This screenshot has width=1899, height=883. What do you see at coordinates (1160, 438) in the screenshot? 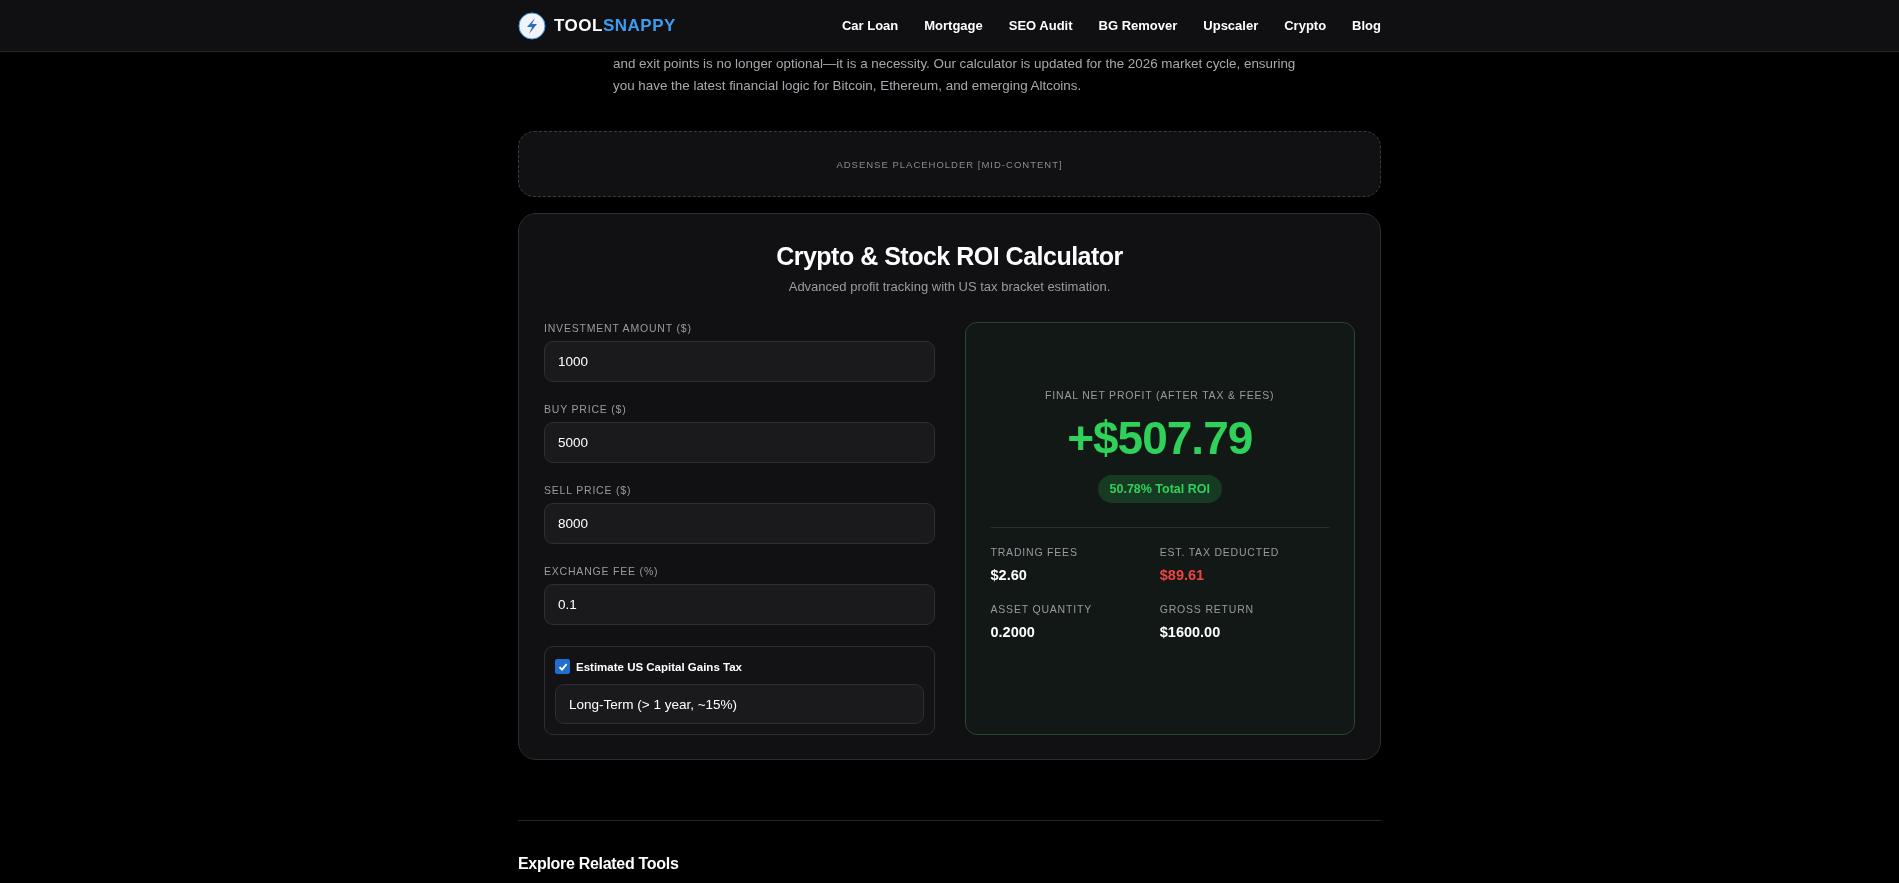
I see `net-profit-value: +$507.79` at bounding box center [1160, 438].